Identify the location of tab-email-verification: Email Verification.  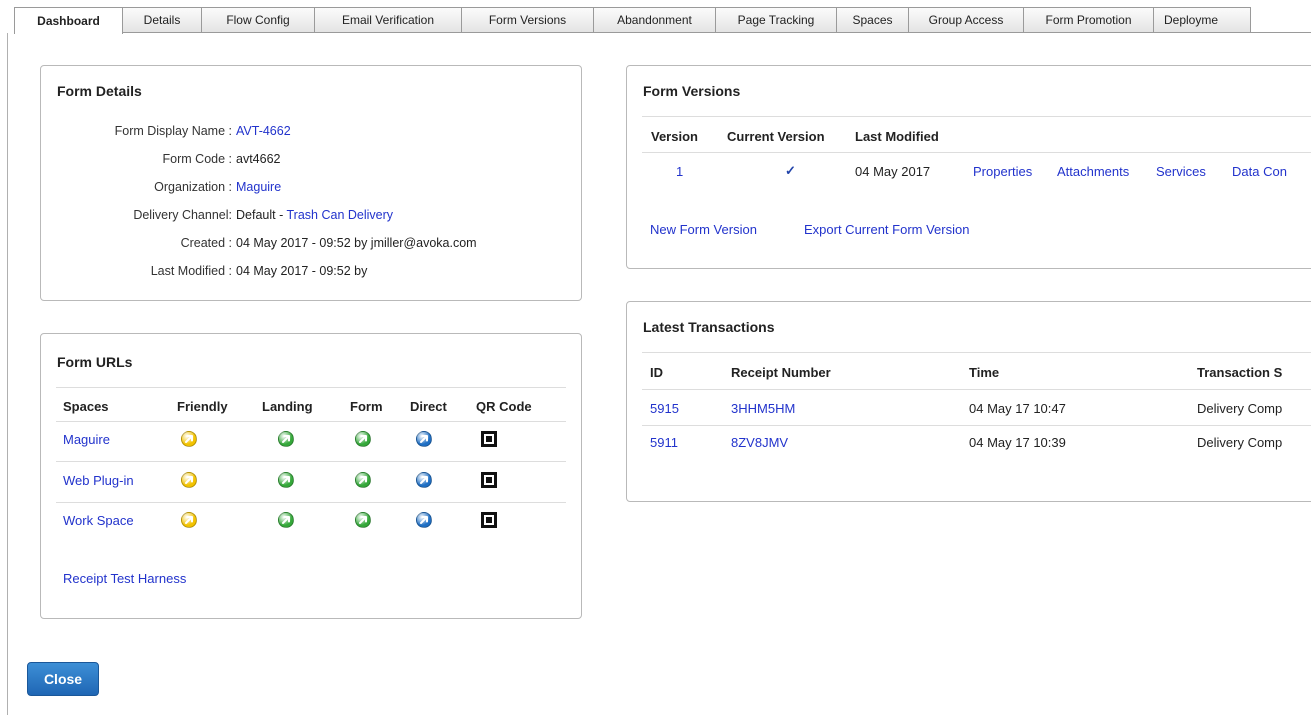
(388, 19).